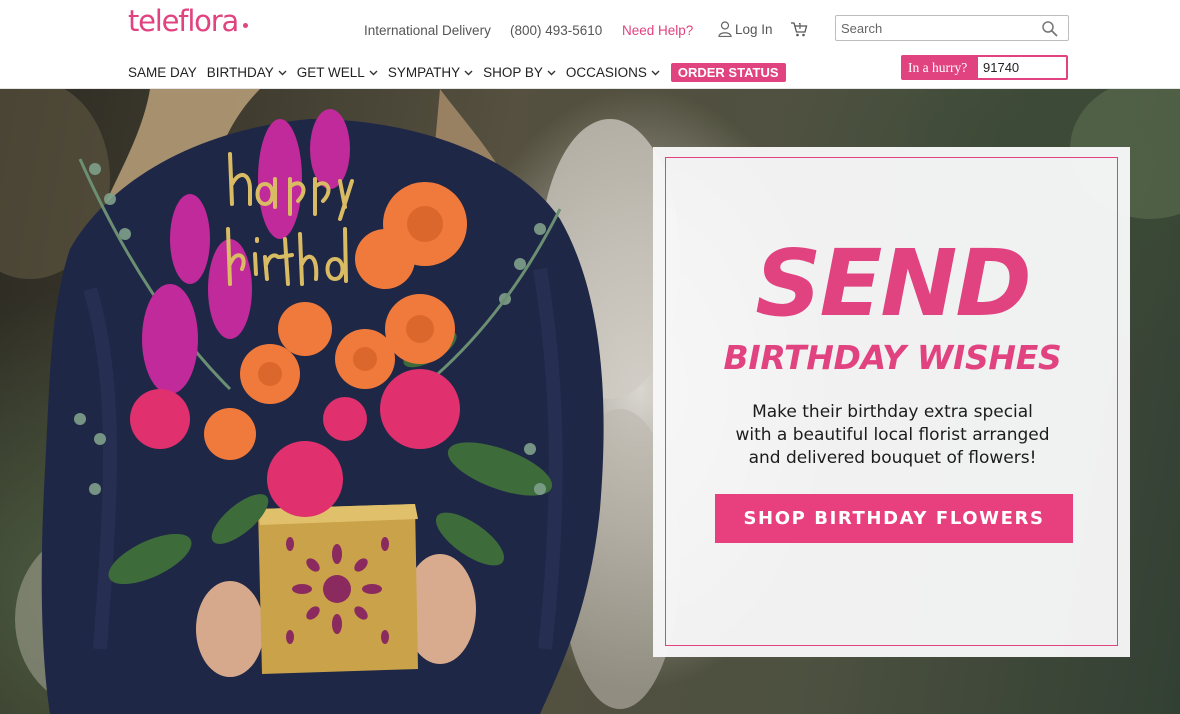 The height and width of the screenshot is (714, 1180). I want to click on promo-body-line: with a beautiful local florist arranged, so click(892, 435).